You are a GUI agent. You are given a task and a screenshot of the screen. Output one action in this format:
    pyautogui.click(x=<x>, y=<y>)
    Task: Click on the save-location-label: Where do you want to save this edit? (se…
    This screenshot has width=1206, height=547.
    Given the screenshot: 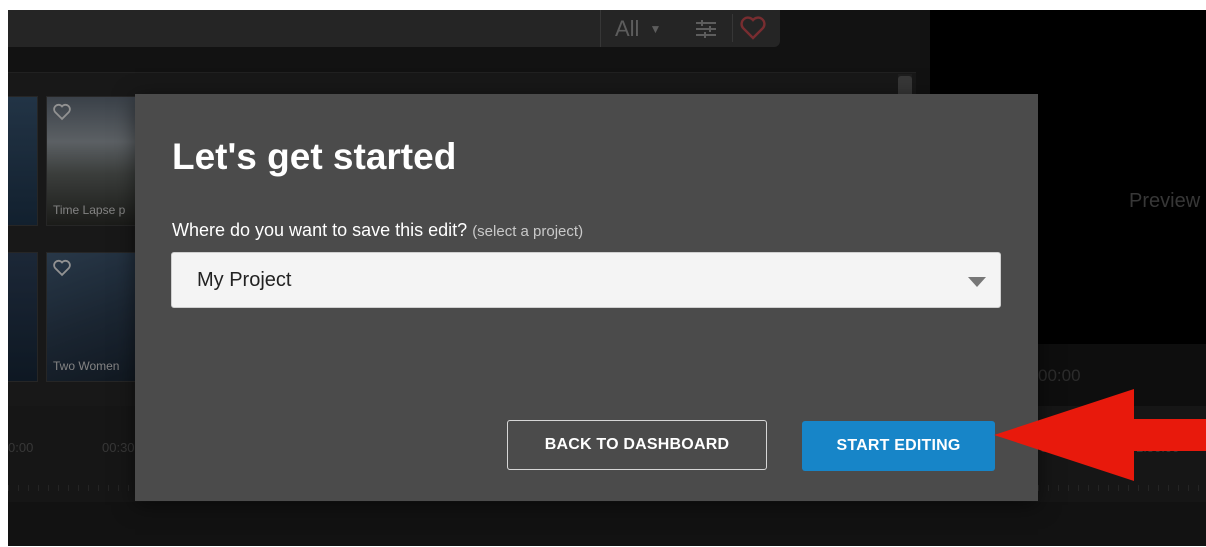 What is the action you would take?
    pyautogui.click(x=377, y=230)
    